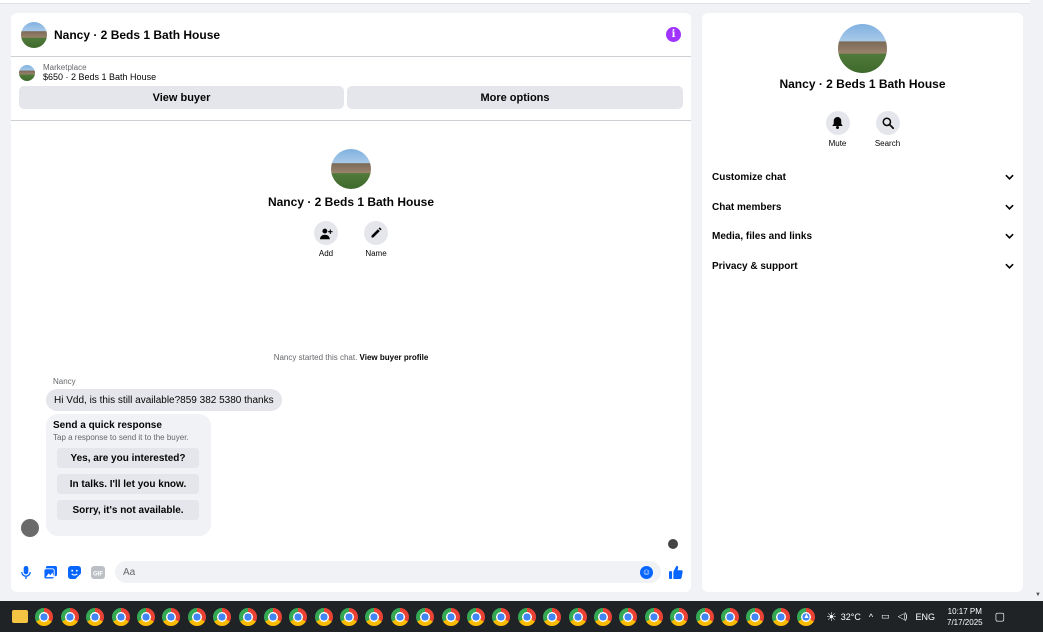  I want to click on view-buyer-profile-link: View buyer profile, so click(394, 357).